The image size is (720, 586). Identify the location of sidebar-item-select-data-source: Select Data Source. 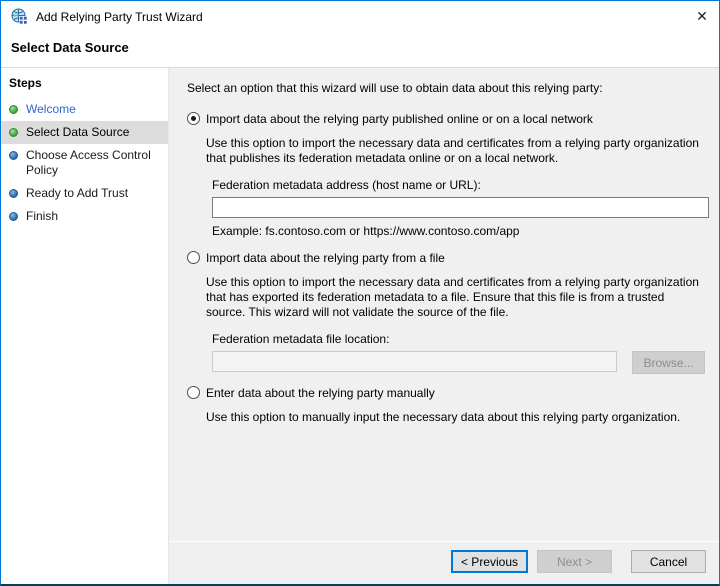
(84, 132).